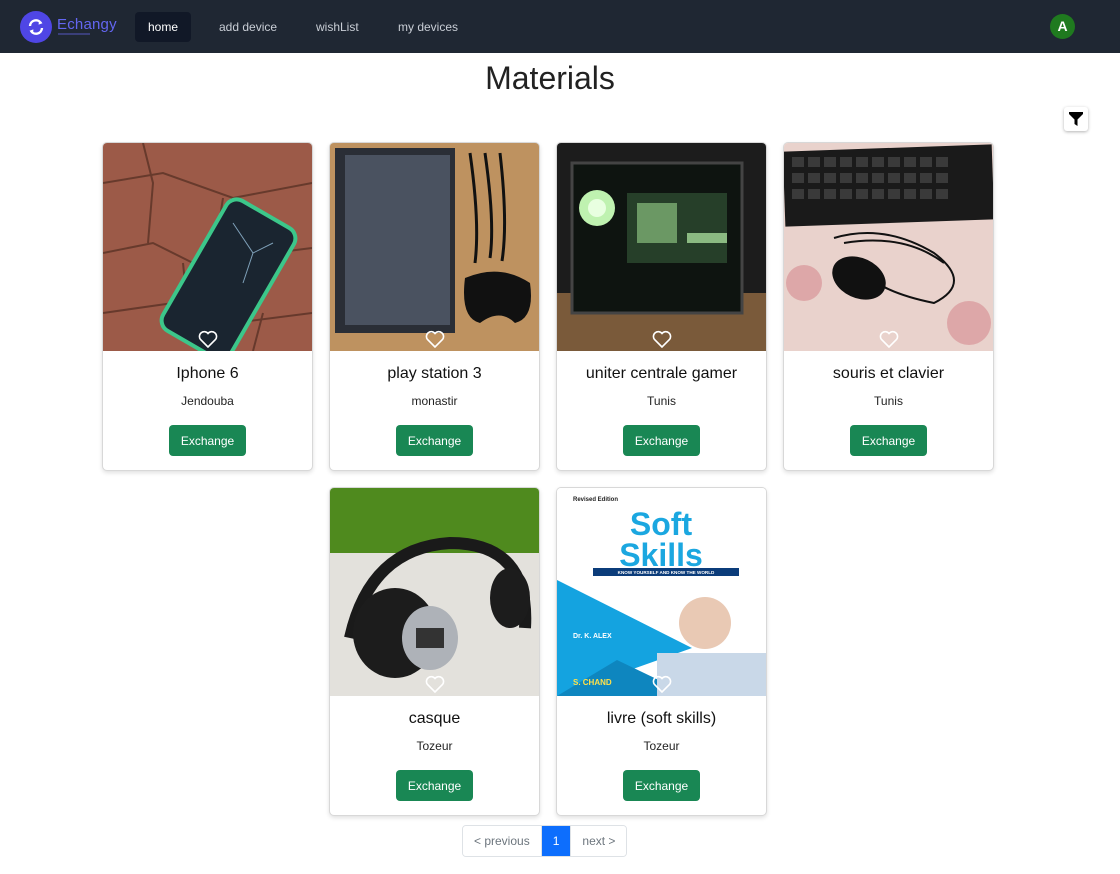 Image resolution: width=1120 pixels, height=874 pixels. What do you see at coordinates (337, 27) in the screenshot?
I see `nav-wishlist: wishList` at bounding box center [337, 27].